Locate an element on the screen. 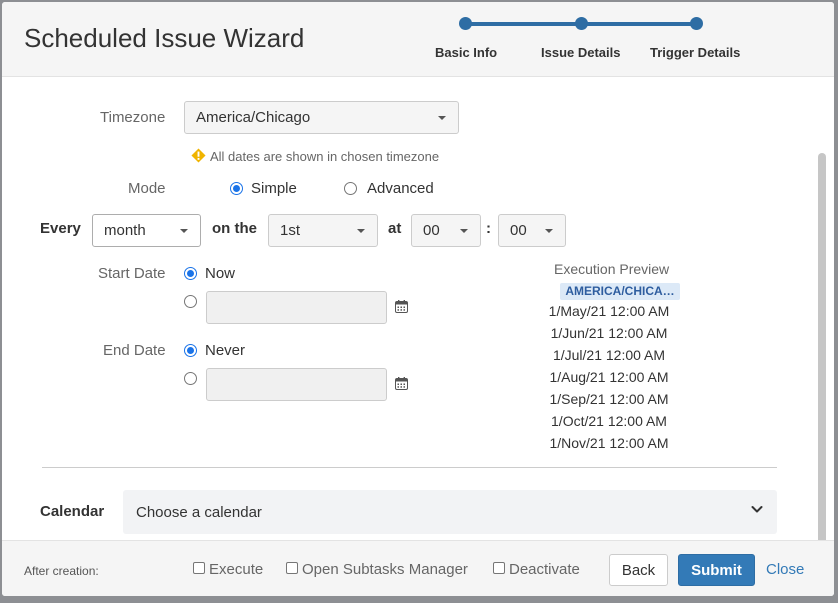 The image size is (838, 603). start-date-label: Start Date is located at coordinates (132, 273).